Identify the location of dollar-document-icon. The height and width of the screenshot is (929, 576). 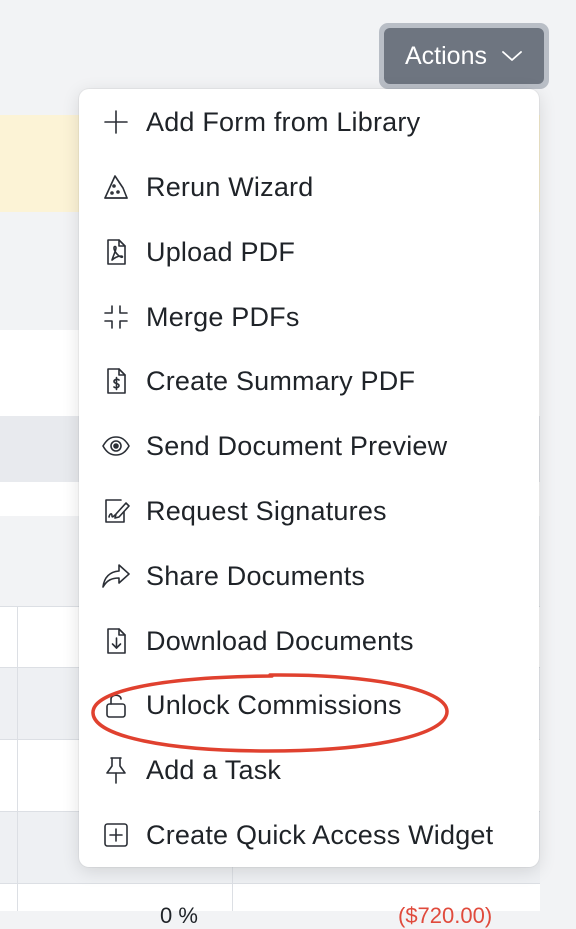
(116, 381).